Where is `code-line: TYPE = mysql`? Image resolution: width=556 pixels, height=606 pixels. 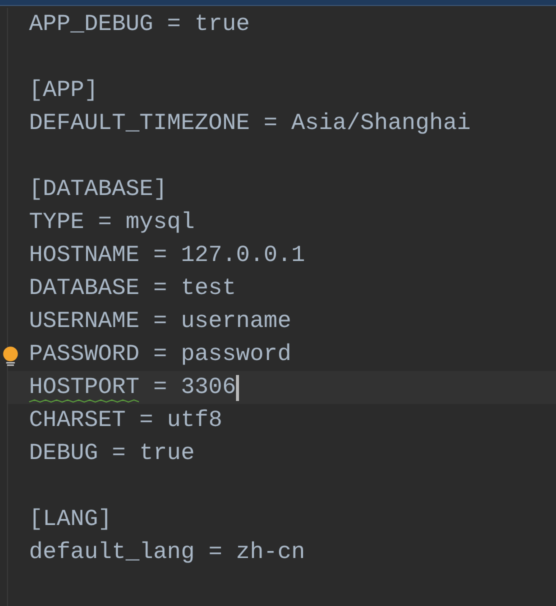 code-line: TYPE = mysql is located at coordinates (112, 222).